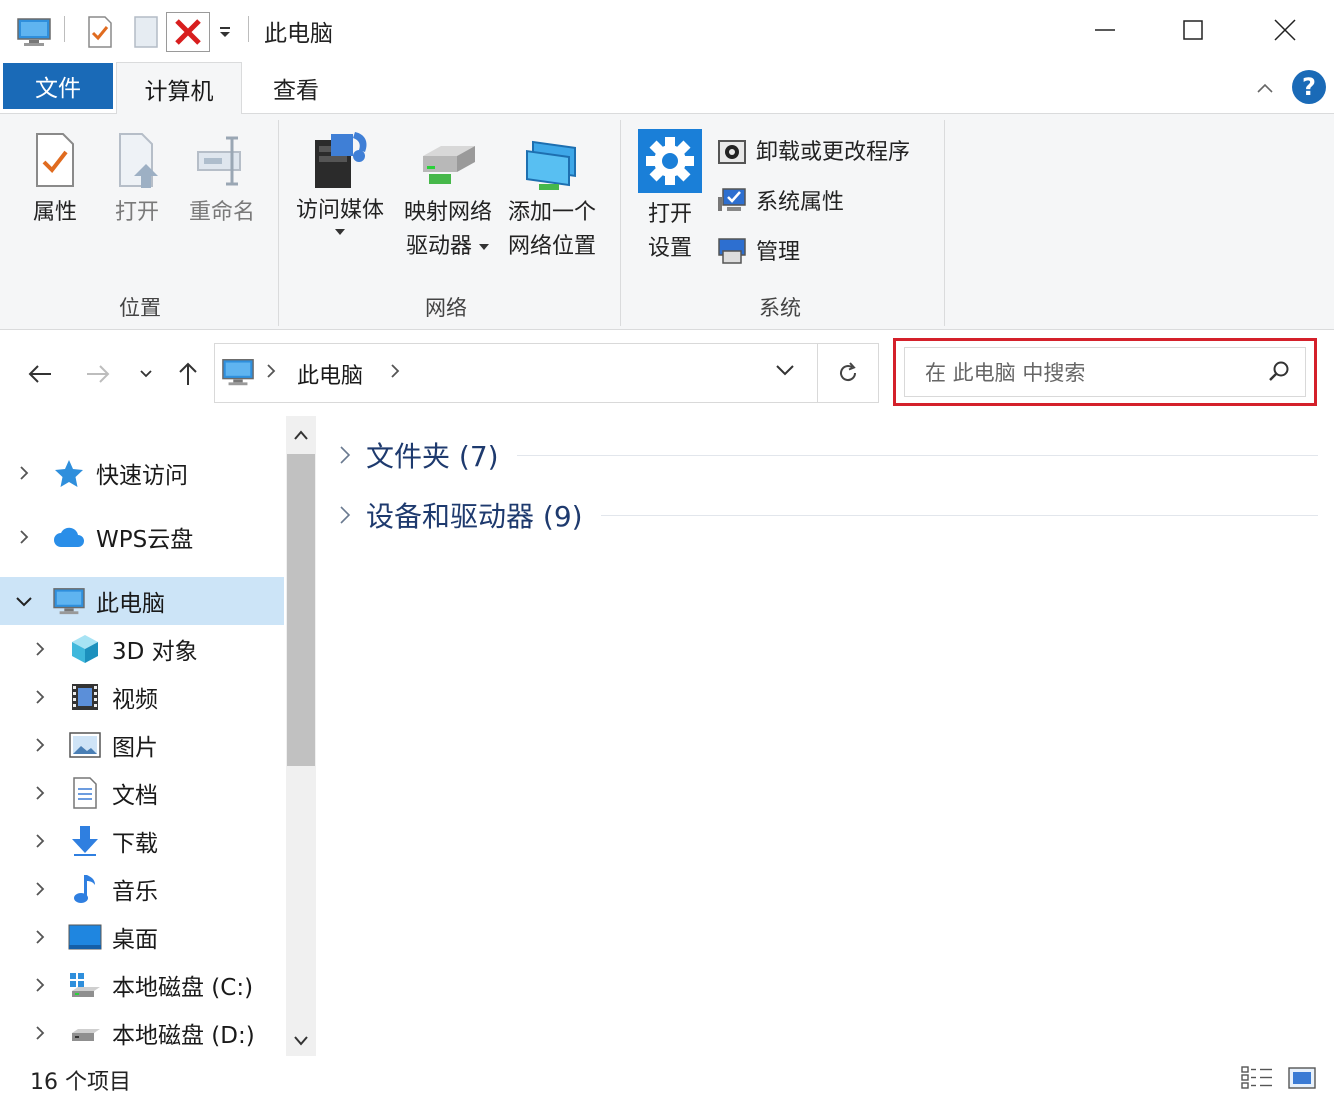 The width and height of the screenshot is (1334, 1104). I want to click on network-drive-icon, so click(449, 165).